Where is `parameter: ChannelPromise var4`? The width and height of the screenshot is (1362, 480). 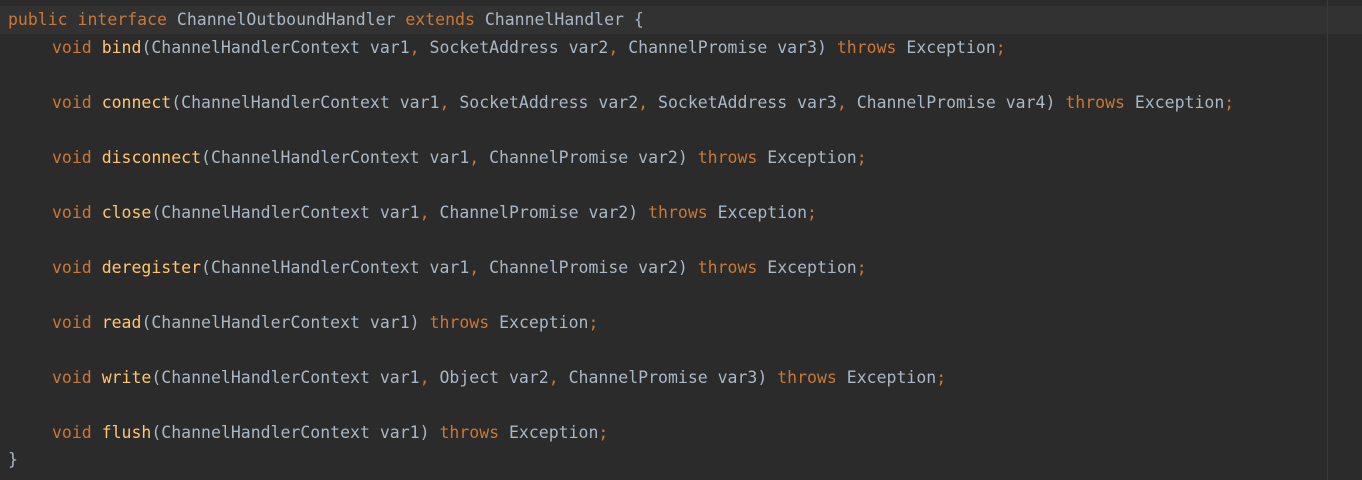
parameter: ChannelPromise var4 is located at coordinates (951, 102).